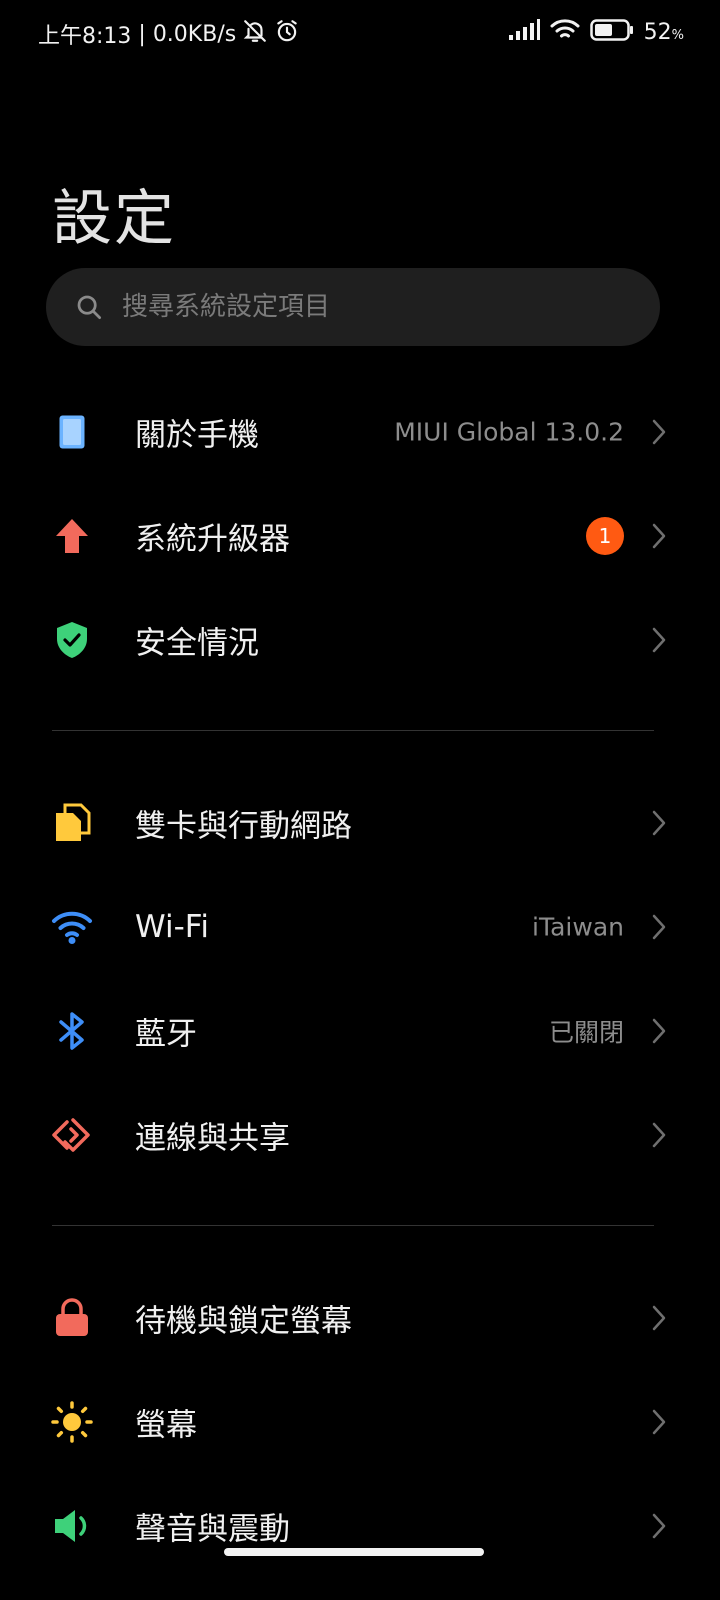 This screenshot has width=720, height=1600. I want to click on shield-check-icon, so click(72, 640).